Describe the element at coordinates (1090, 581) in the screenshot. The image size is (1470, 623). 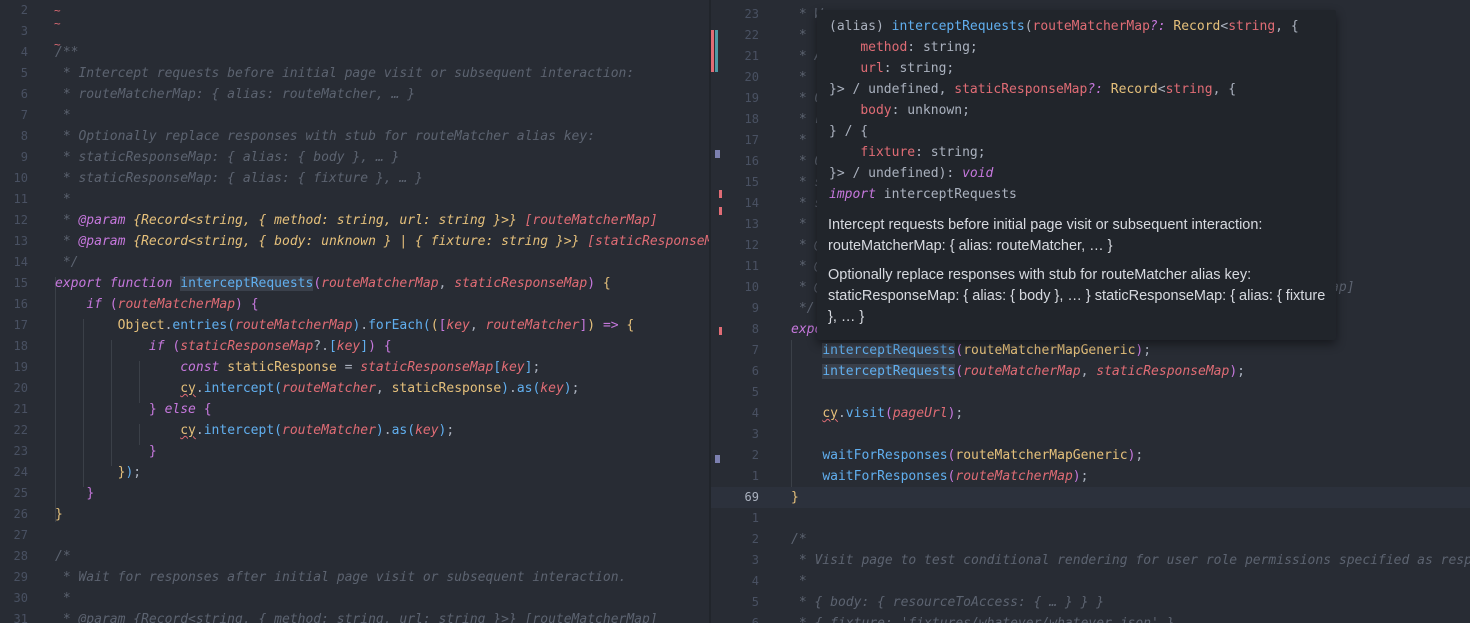
I see `code-line: 4 *` at that location.